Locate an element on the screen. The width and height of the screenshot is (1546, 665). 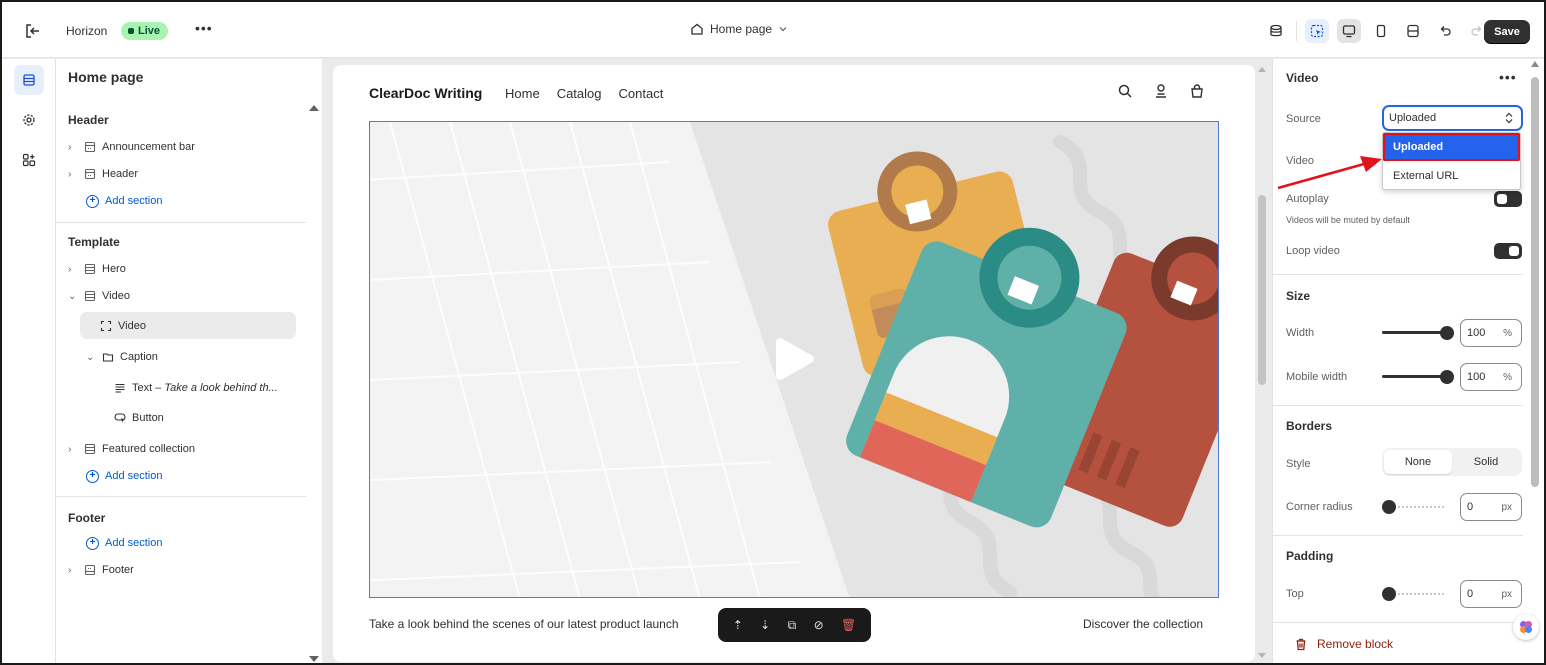
corner-radius-slider is located at coordinates (1416, 507).